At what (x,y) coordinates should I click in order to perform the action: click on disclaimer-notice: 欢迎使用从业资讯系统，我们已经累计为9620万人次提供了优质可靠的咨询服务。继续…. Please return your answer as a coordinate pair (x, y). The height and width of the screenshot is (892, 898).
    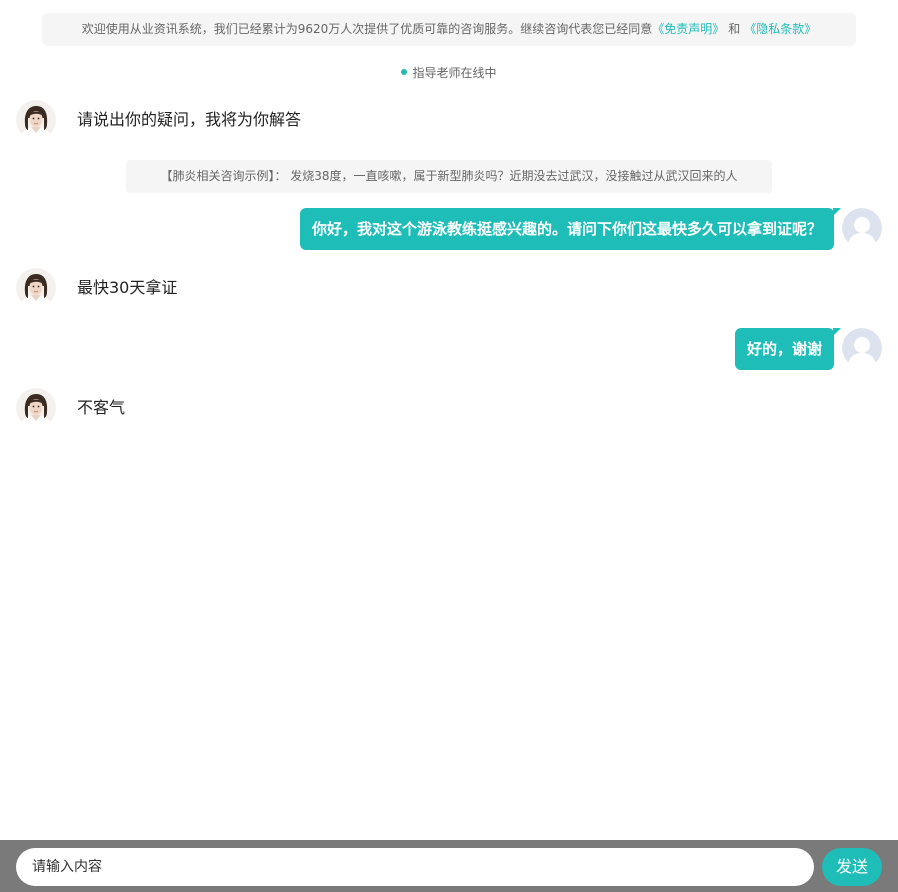
    Looking at the image, I should click on (449, 29).